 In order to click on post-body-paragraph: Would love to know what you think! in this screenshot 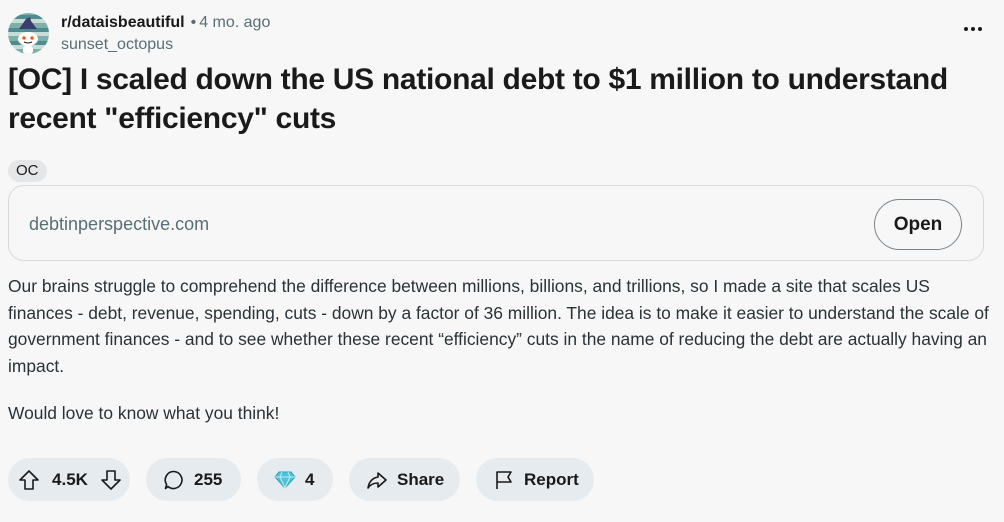, I will do `click(144, 413)`.